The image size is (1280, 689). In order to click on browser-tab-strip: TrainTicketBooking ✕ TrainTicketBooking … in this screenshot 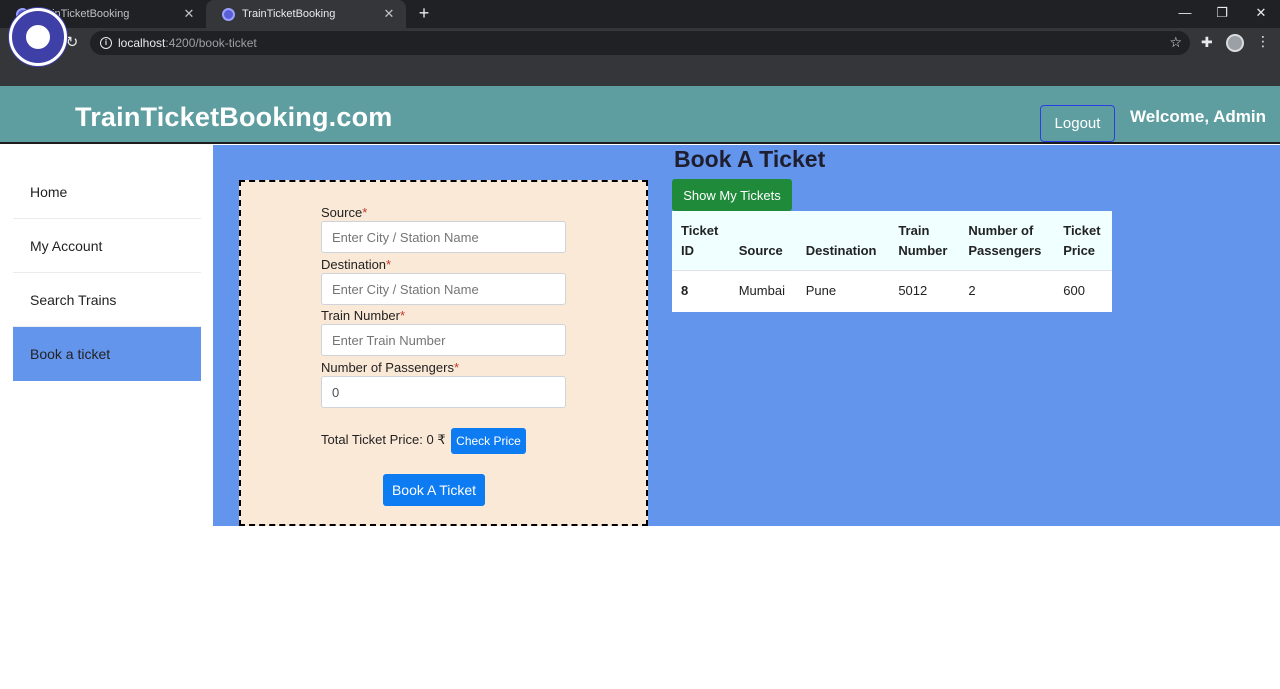, I will do `click(640, 14)`.